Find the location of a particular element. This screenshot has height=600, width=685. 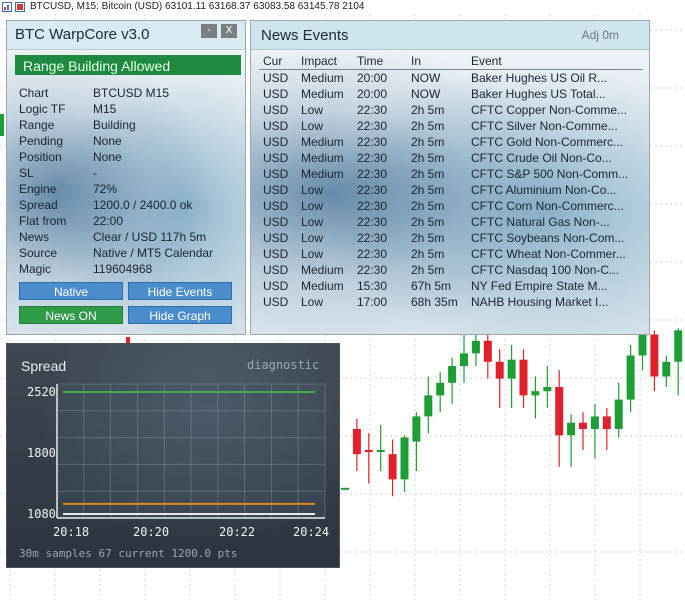

info-row: SL - is located at coordinates (58, 173).